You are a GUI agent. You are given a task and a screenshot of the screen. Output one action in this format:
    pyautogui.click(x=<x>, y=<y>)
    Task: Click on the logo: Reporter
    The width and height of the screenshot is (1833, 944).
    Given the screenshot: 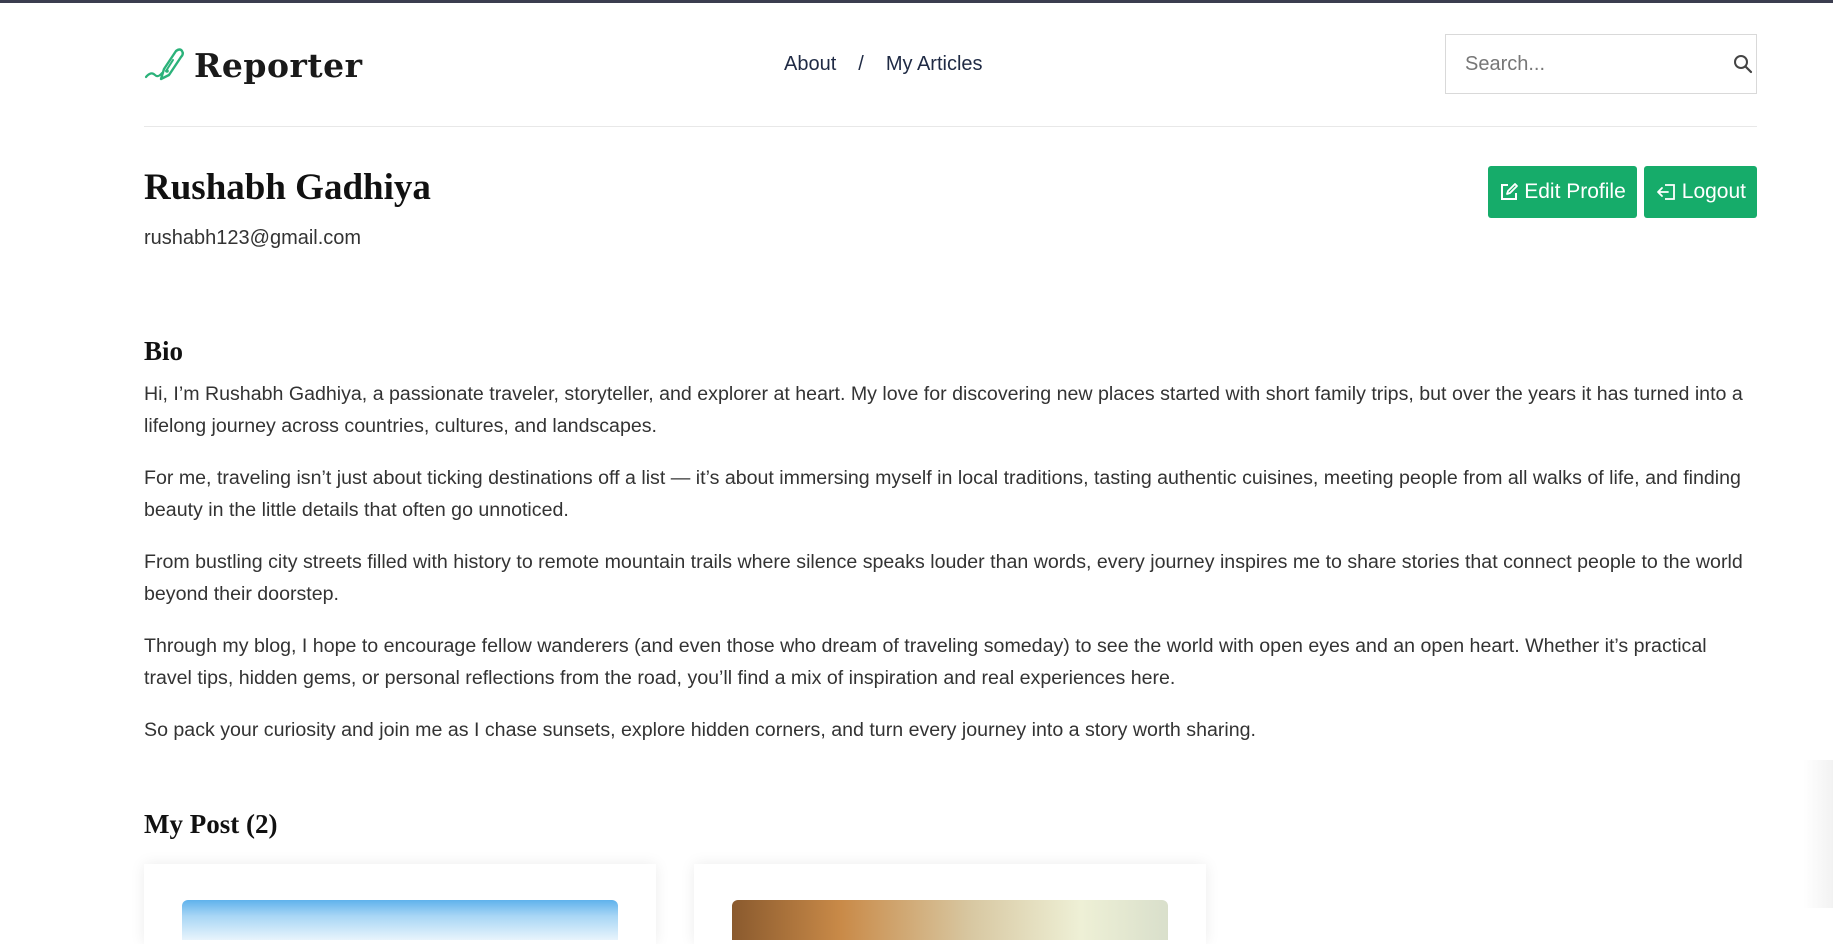 What is the action you would take?
    pyautogui.click(x=253, y=65)
    